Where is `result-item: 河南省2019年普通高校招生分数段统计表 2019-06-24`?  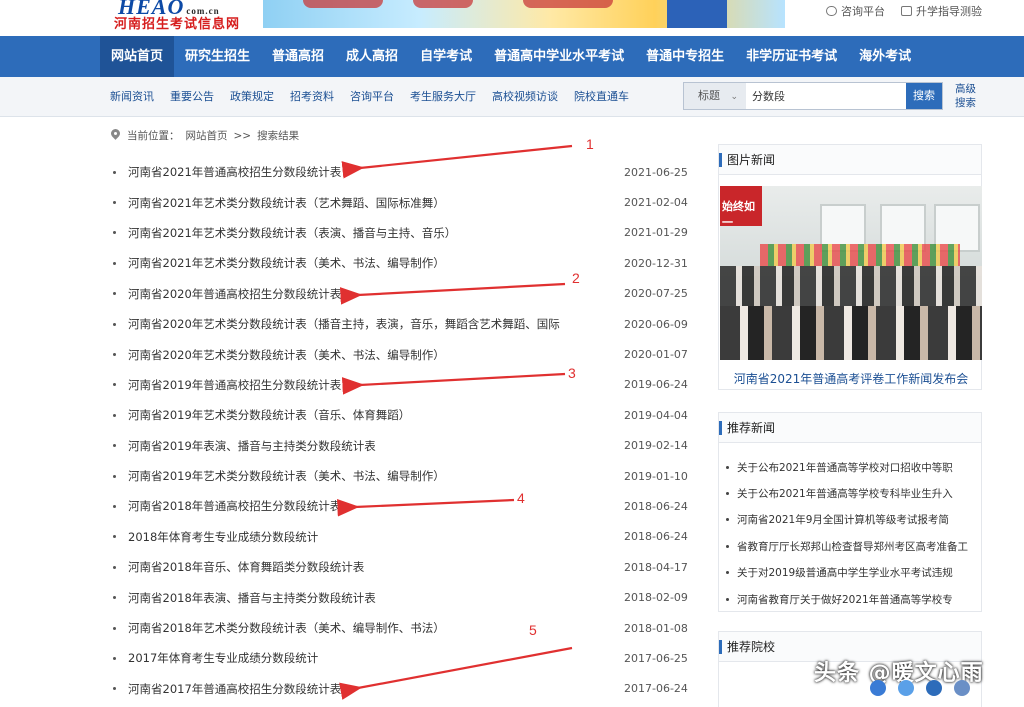
result-item: 河南省2019年普通高校招生分数段统计表 2019-06-24 is located at coordinates (403, 385).